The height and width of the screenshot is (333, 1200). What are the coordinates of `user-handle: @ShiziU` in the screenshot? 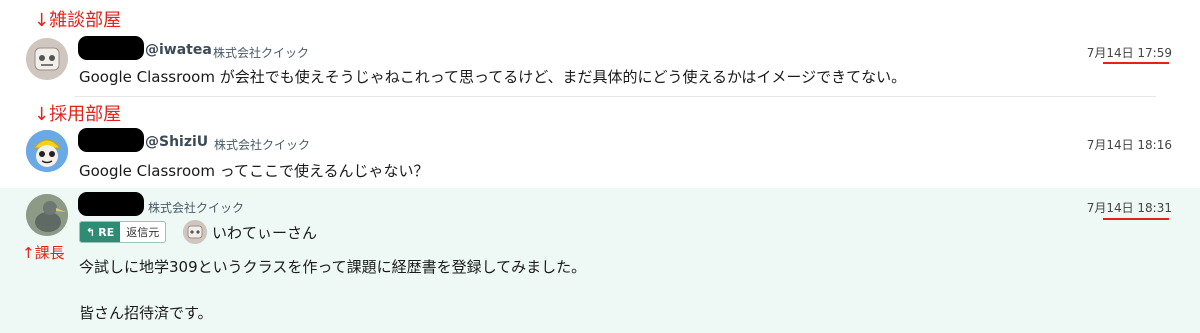 It's located at (176, 142).